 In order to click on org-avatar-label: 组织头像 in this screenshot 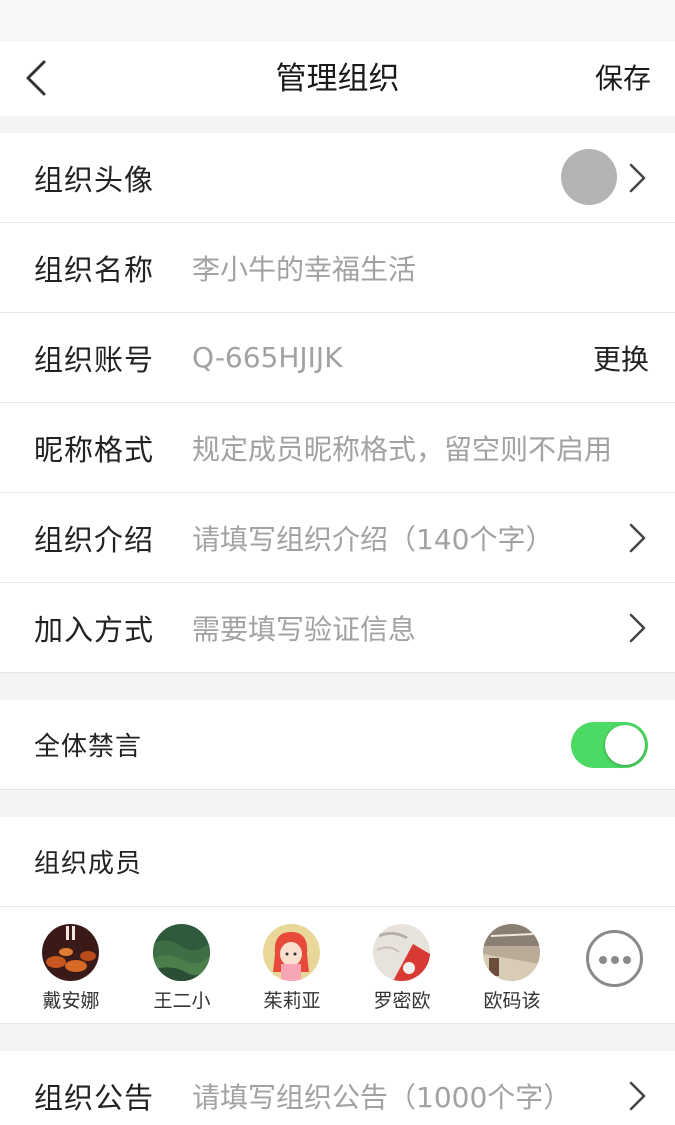, I will do `click(94, 179)`.